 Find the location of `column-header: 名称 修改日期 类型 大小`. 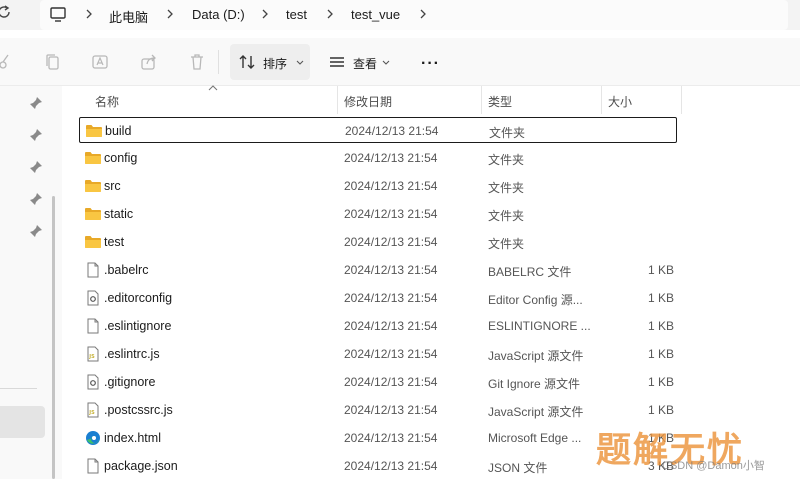

column-header: 名称 修改日期 类型 大小 is located at coordinates (431, 99).